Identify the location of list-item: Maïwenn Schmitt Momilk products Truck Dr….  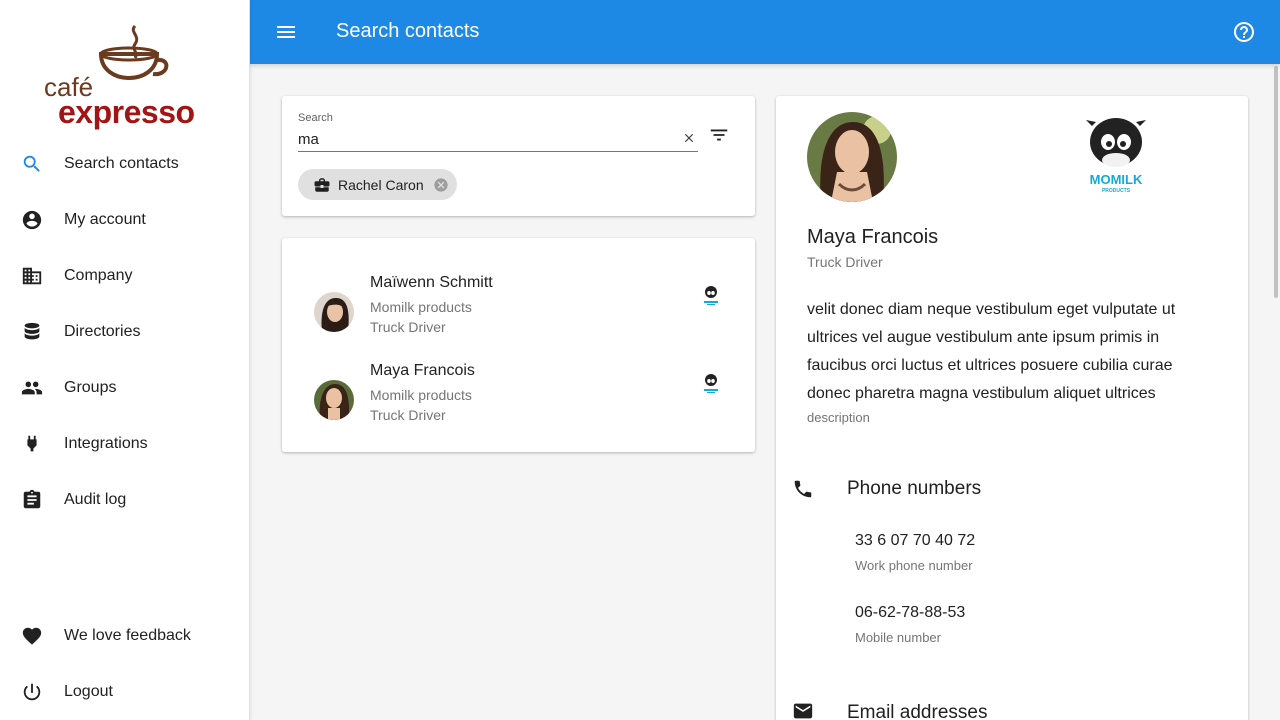
(518, 314).